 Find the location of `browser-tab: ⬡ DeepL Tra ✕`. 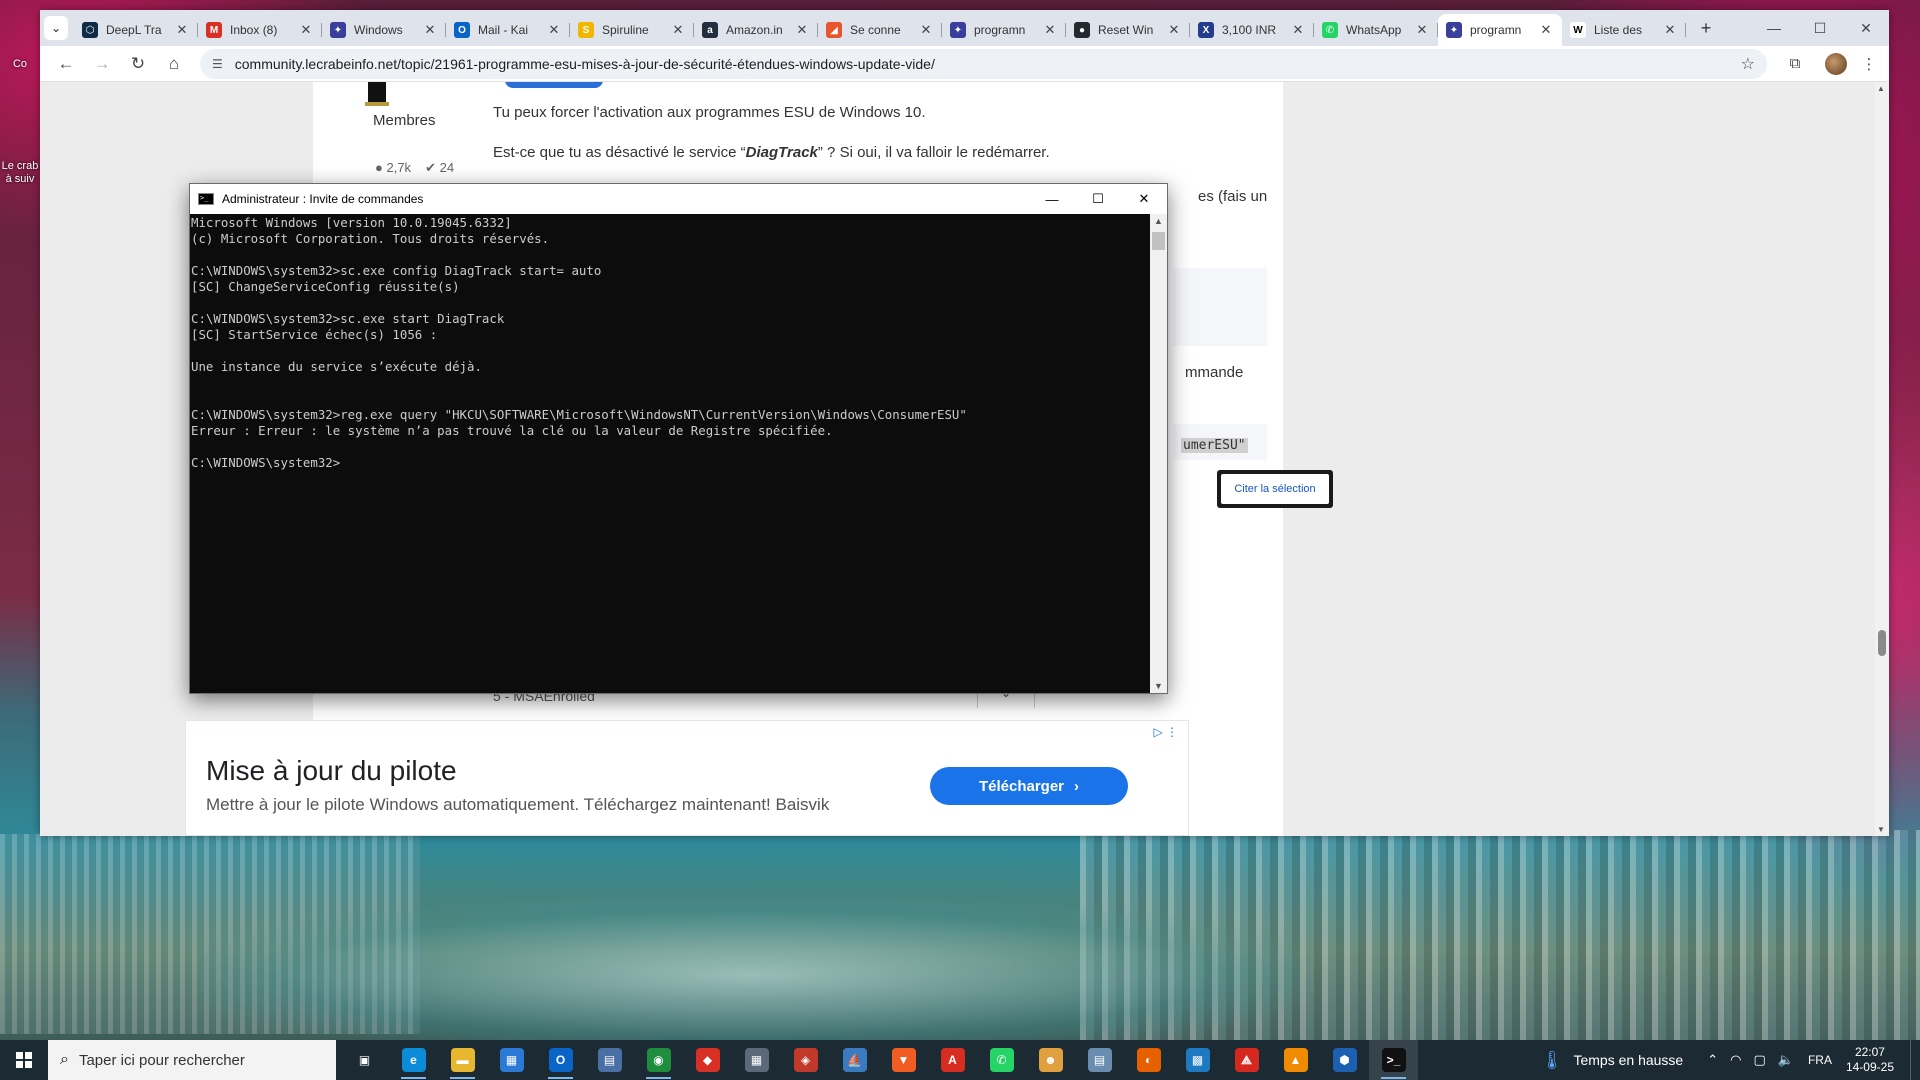

browser-tab: ⬡ DeepL Tra ✕ is located at coordinates (136, 30).